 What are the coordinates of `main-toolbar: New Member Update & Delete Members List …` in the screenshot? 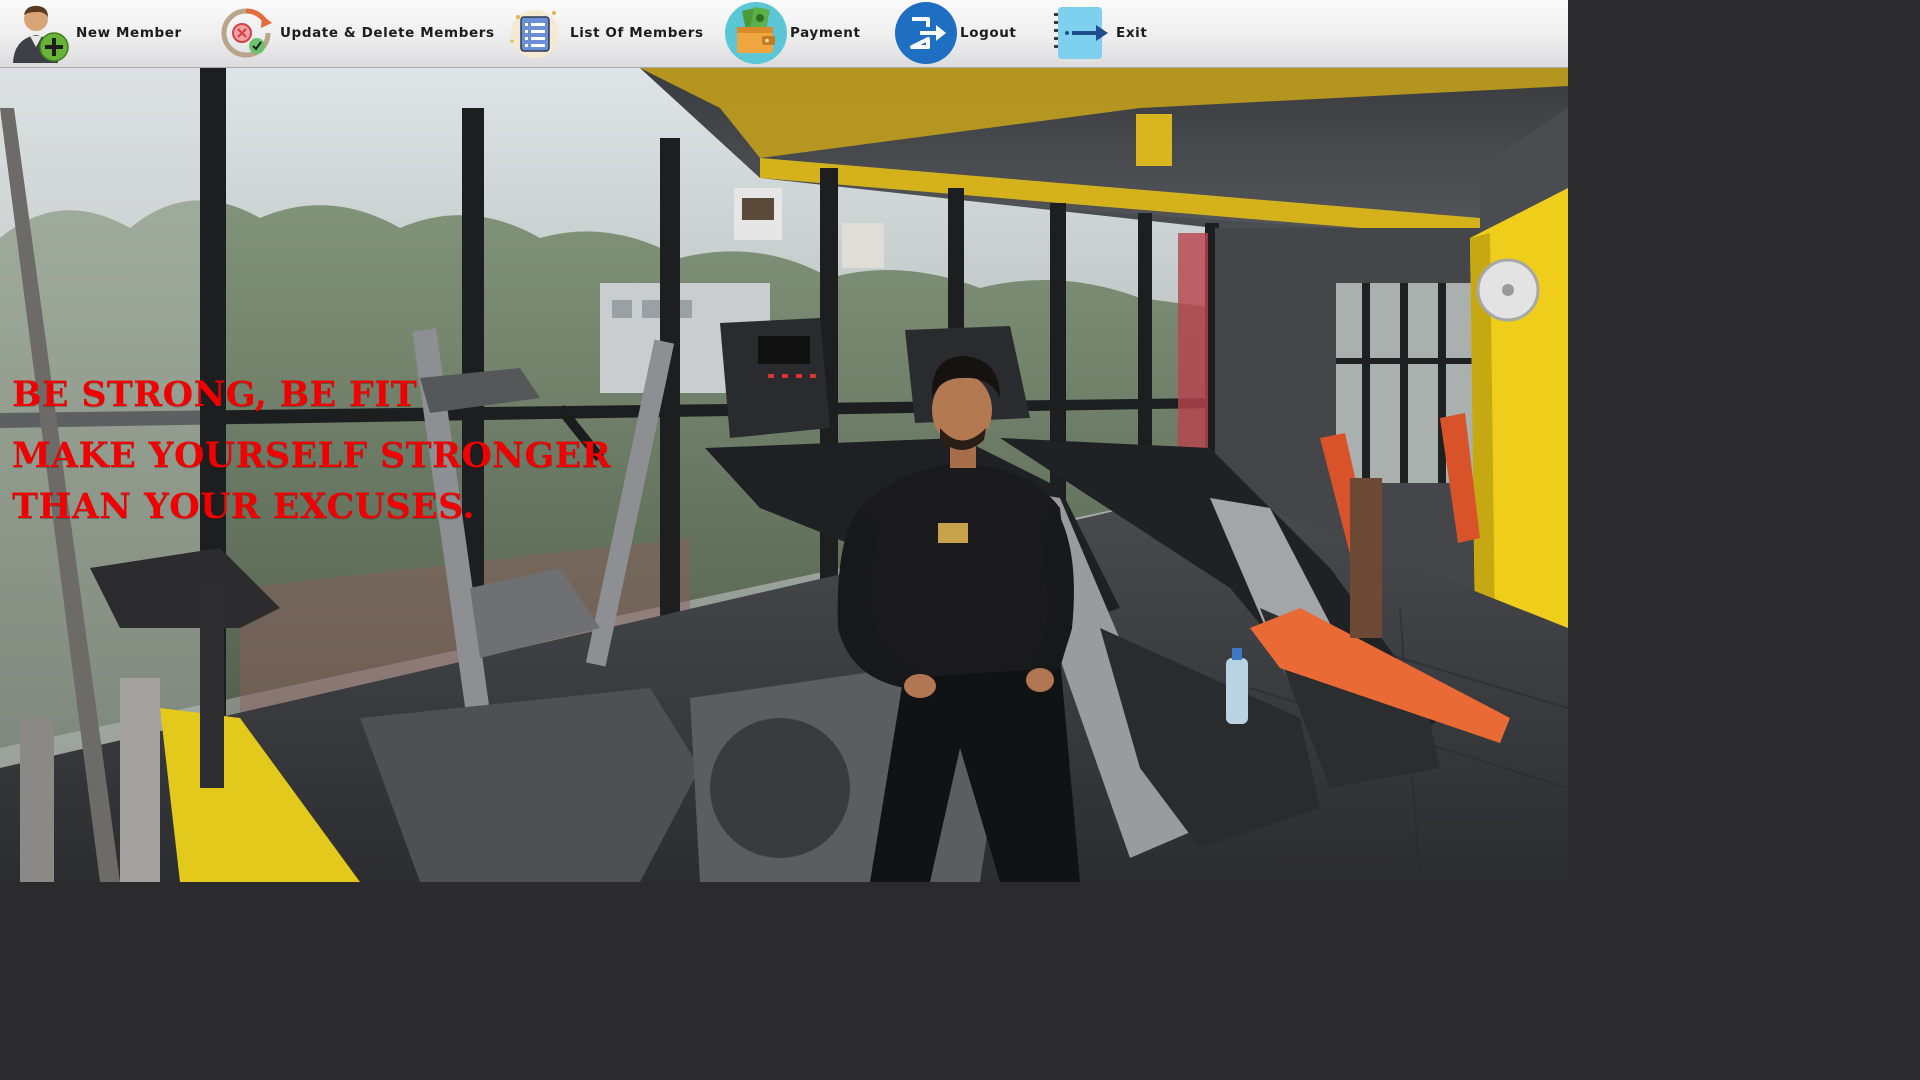 It's located at (784, 34).